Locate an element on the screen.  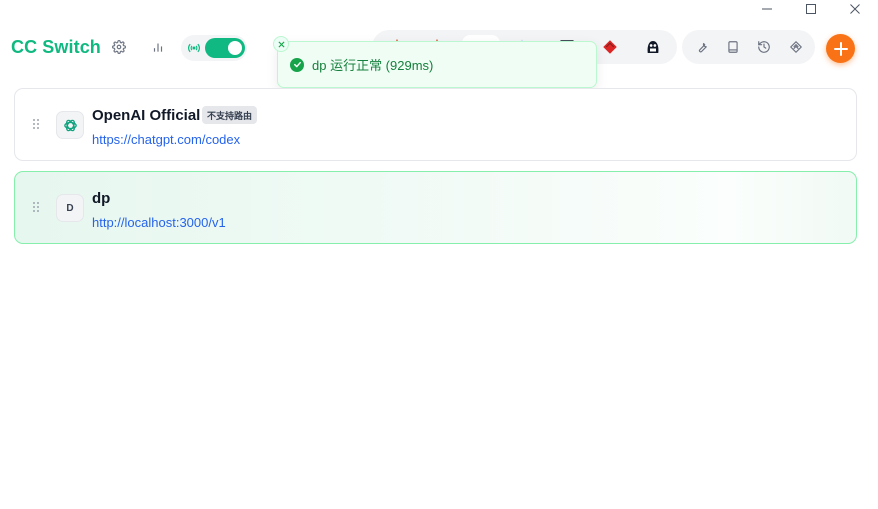
app-title: CC Switch is located at coordinates (56, 47).